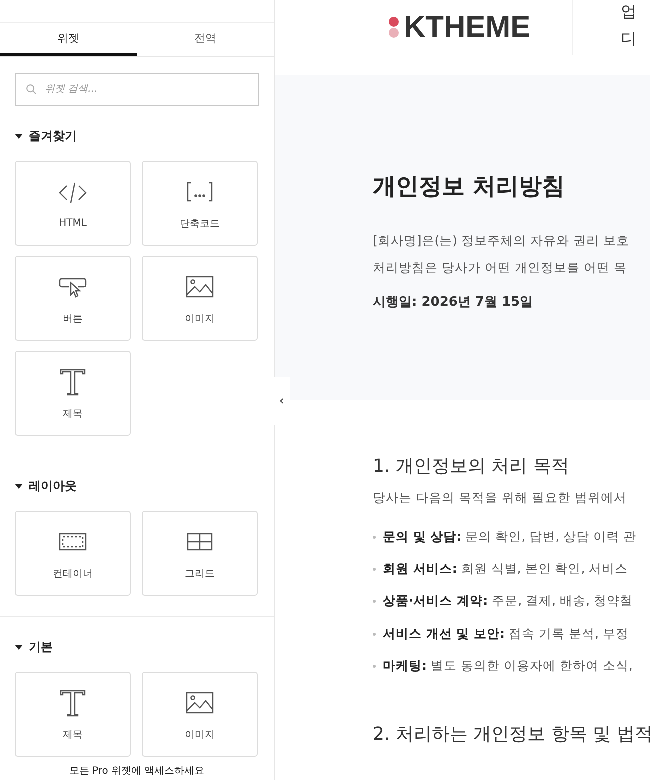 Image resolution: width=650 pixels, height=780 pixels. What do you see at coordinates (200, 553) in the screenshot?
I see `widget-card: 그리드` at bounding box center [200, 553].